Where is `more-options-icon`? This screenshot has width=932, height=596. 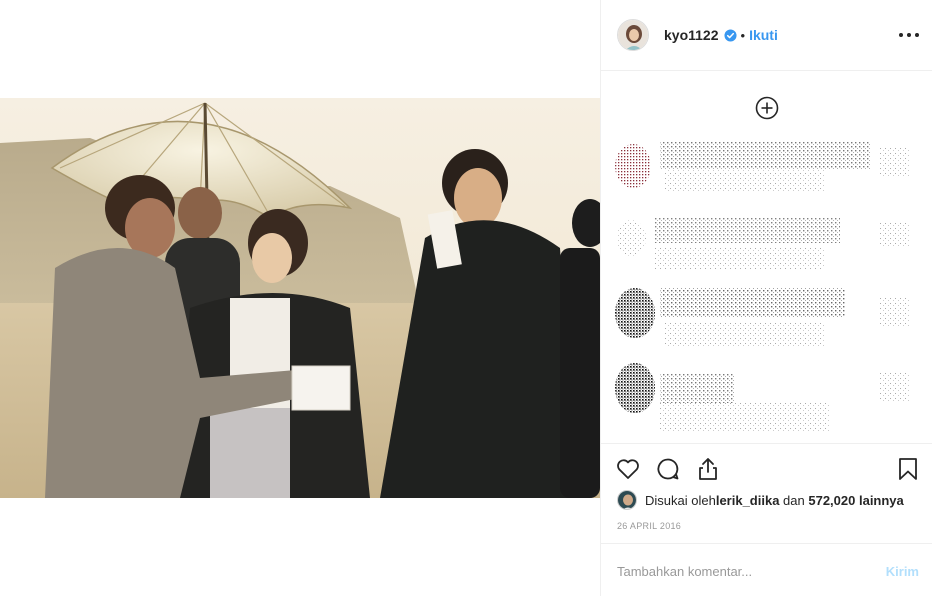 more-options-icon is located at coordinates (909, 35).